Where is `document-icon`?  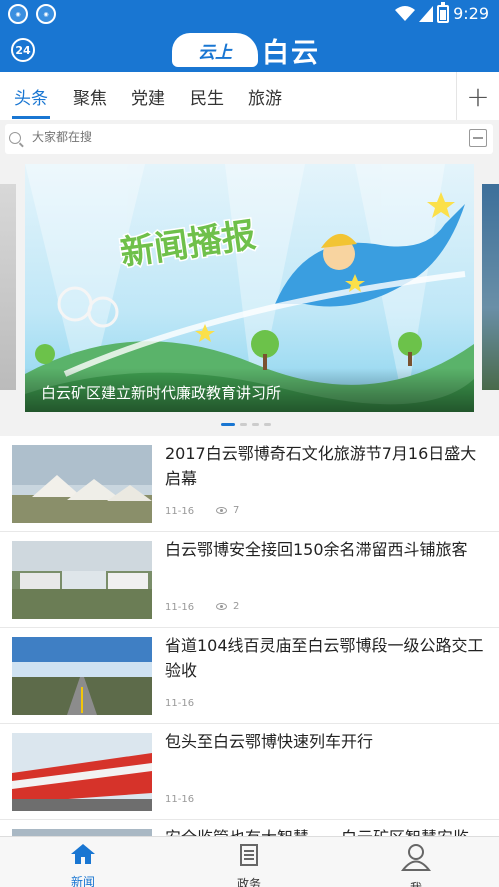 document-icon is located at coordinates (249, 855).